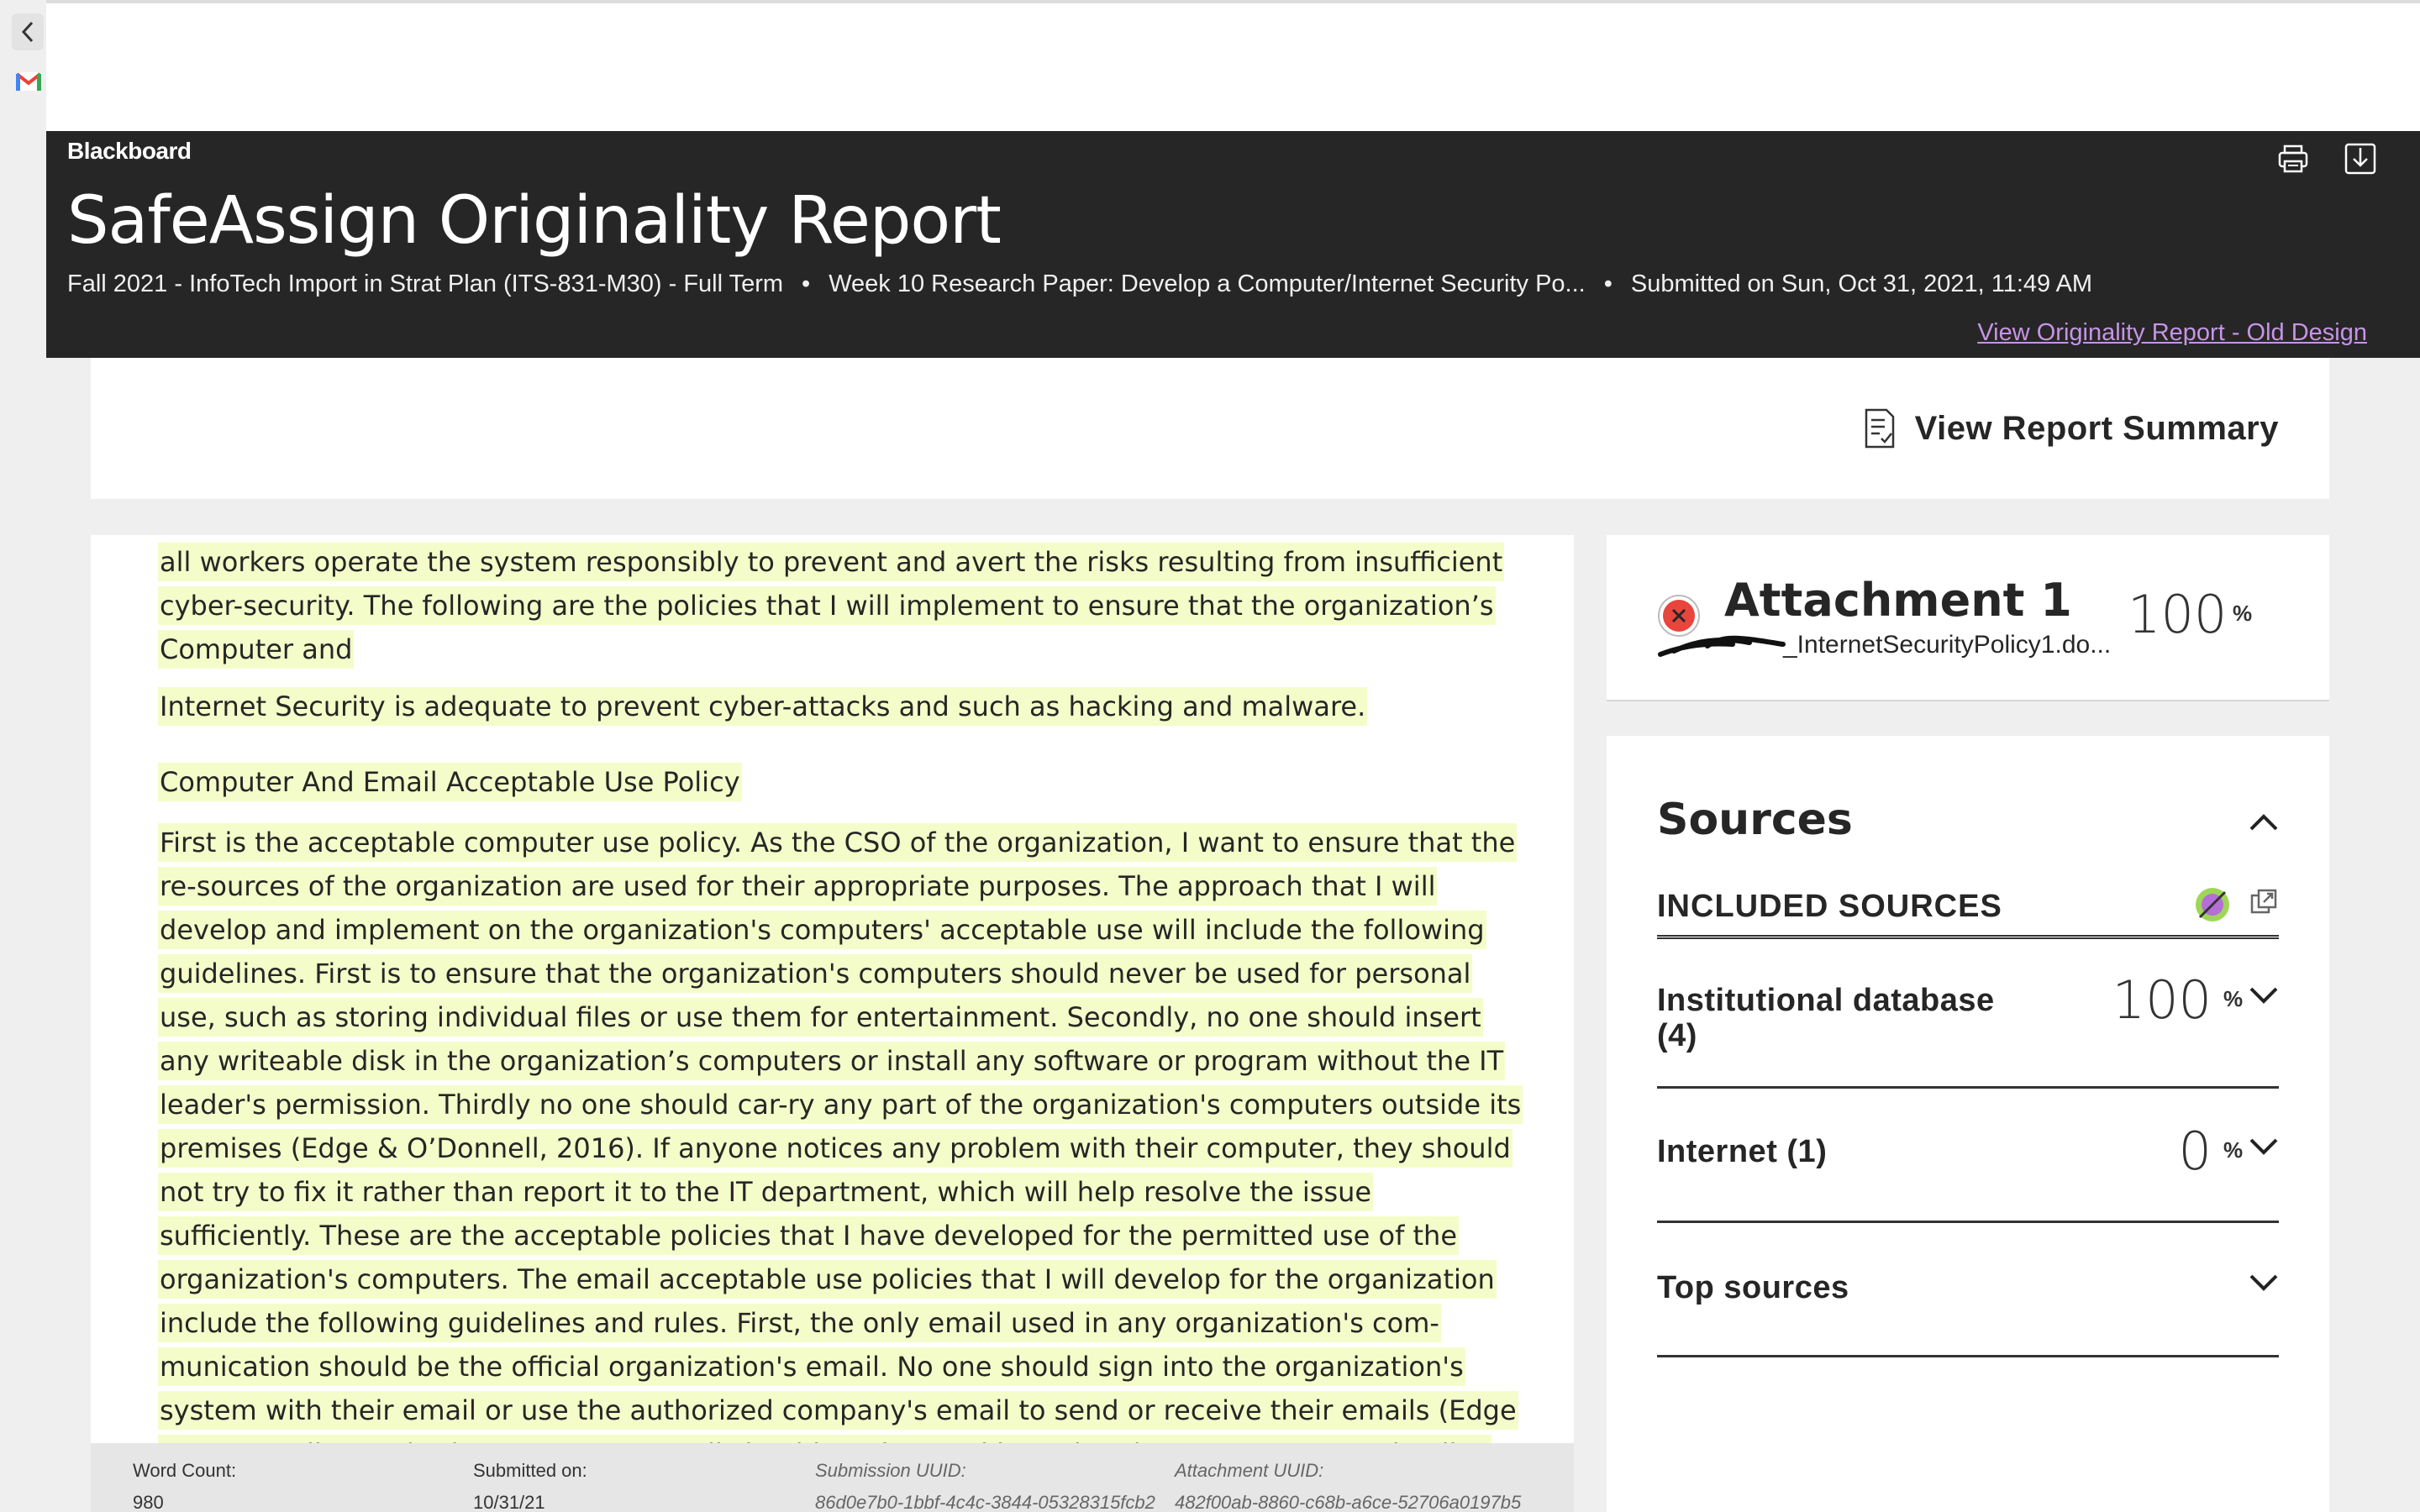 This screenshot has height=1512, width=2420. I want to click on brand-name: Blackboard, so click(129, 151).